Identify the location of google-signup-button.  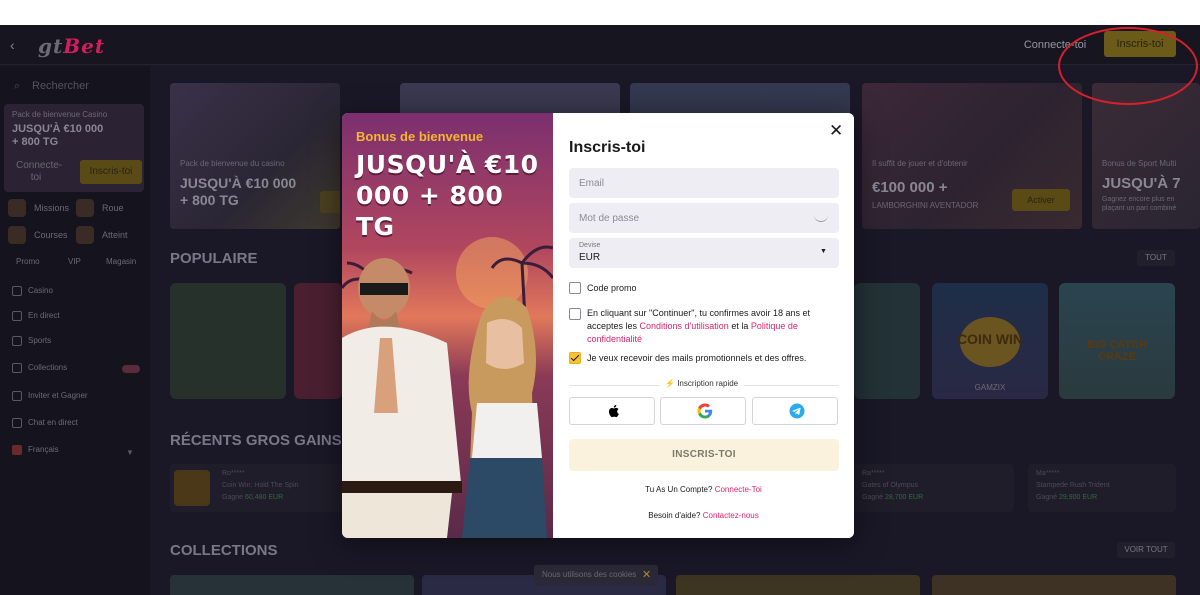
(703, 411).